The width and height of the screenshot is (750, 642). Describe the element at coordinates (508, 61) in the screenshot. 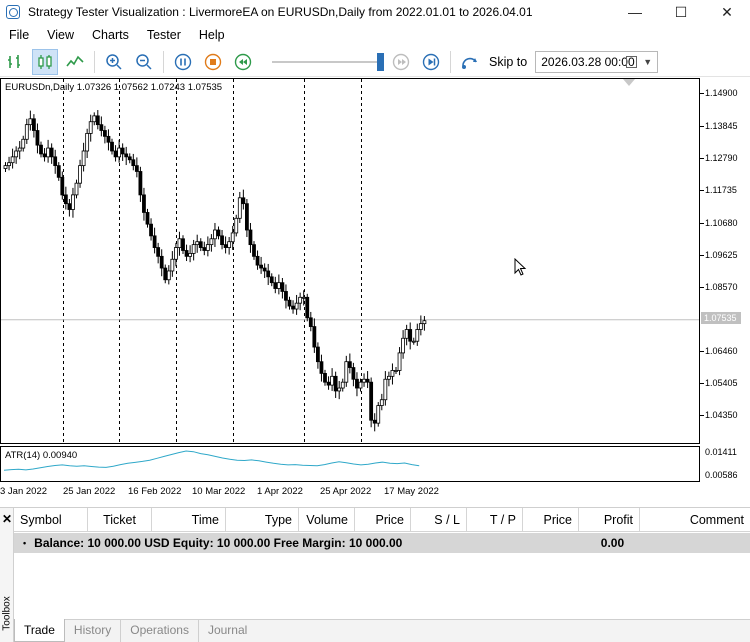

I see `skip-to-label: Skip to` at that location.